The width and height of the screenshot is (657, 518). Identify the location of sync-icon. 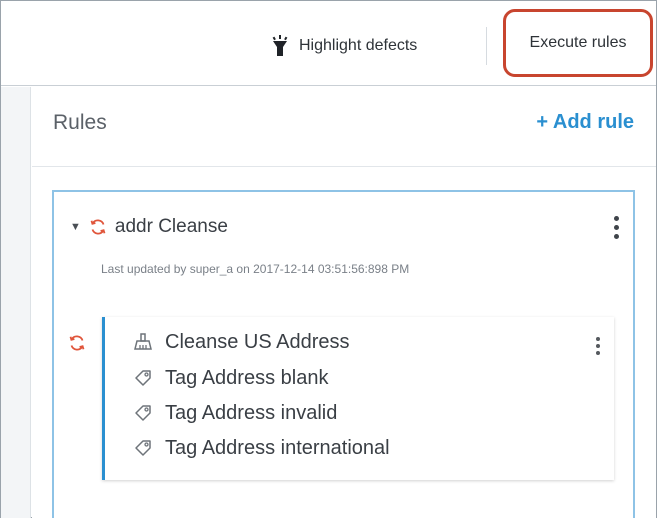
(98, 227).